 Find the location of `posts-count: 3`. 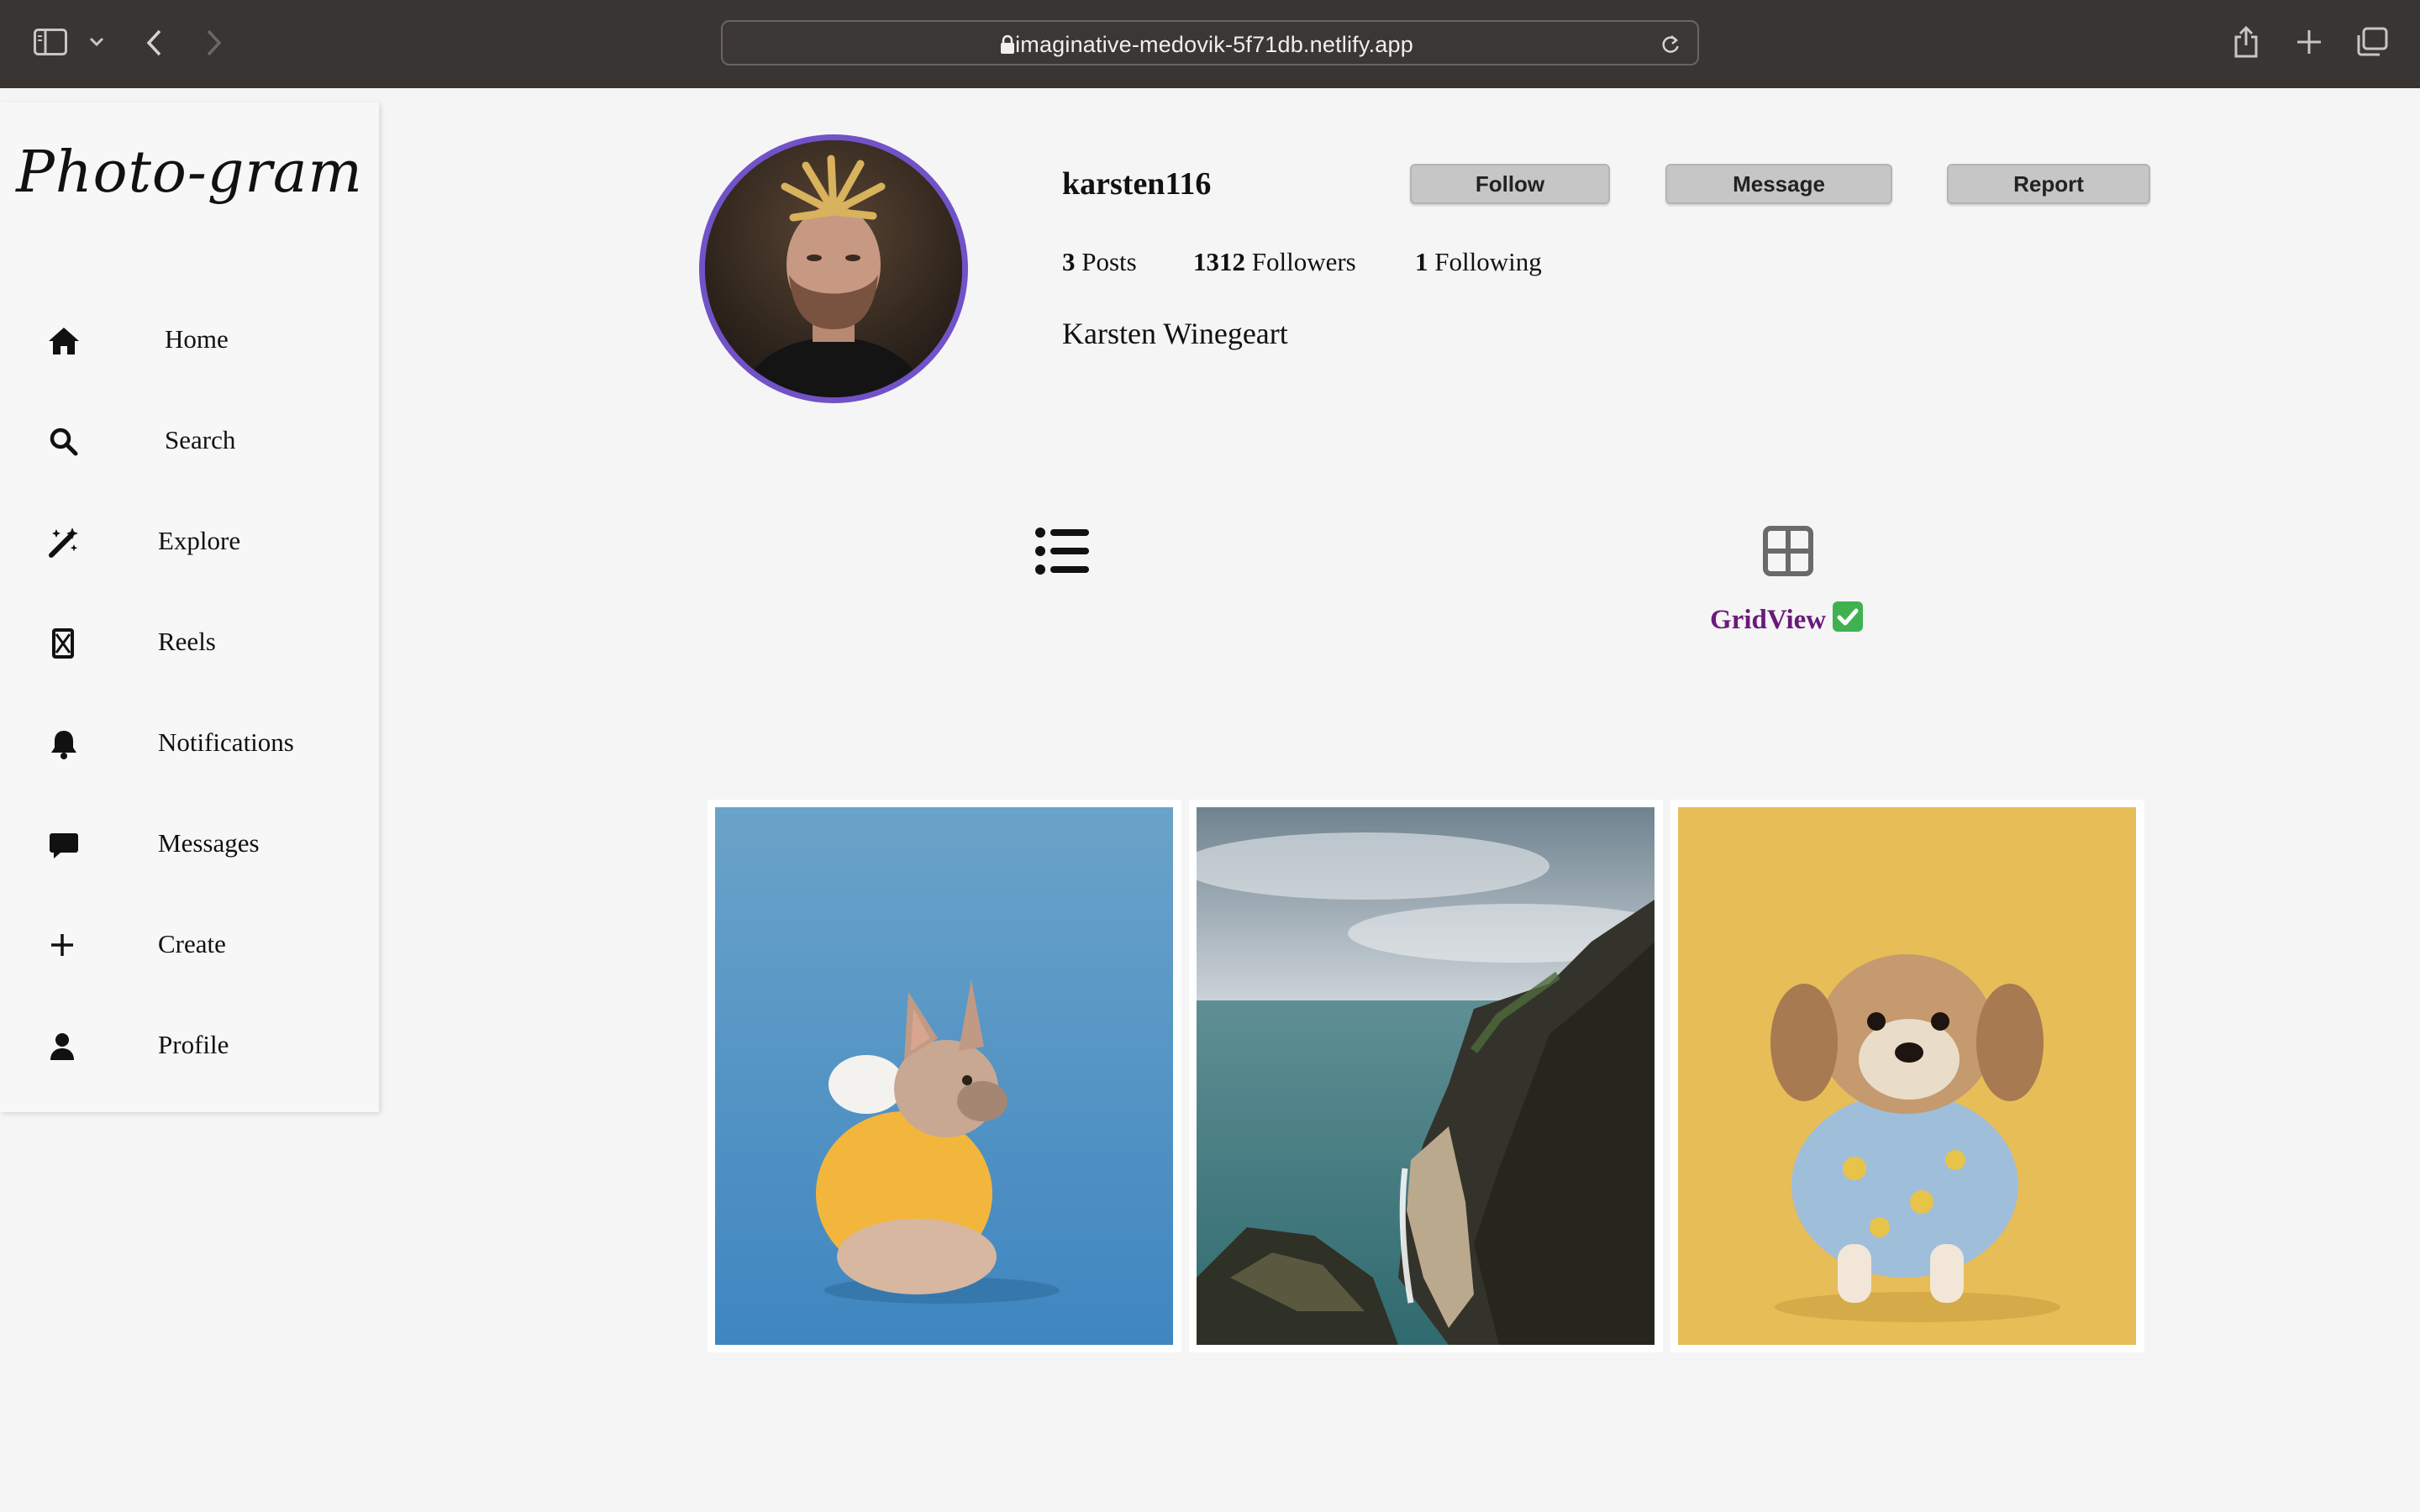

posts-count: 3 is located at coordinates (1069, 261).